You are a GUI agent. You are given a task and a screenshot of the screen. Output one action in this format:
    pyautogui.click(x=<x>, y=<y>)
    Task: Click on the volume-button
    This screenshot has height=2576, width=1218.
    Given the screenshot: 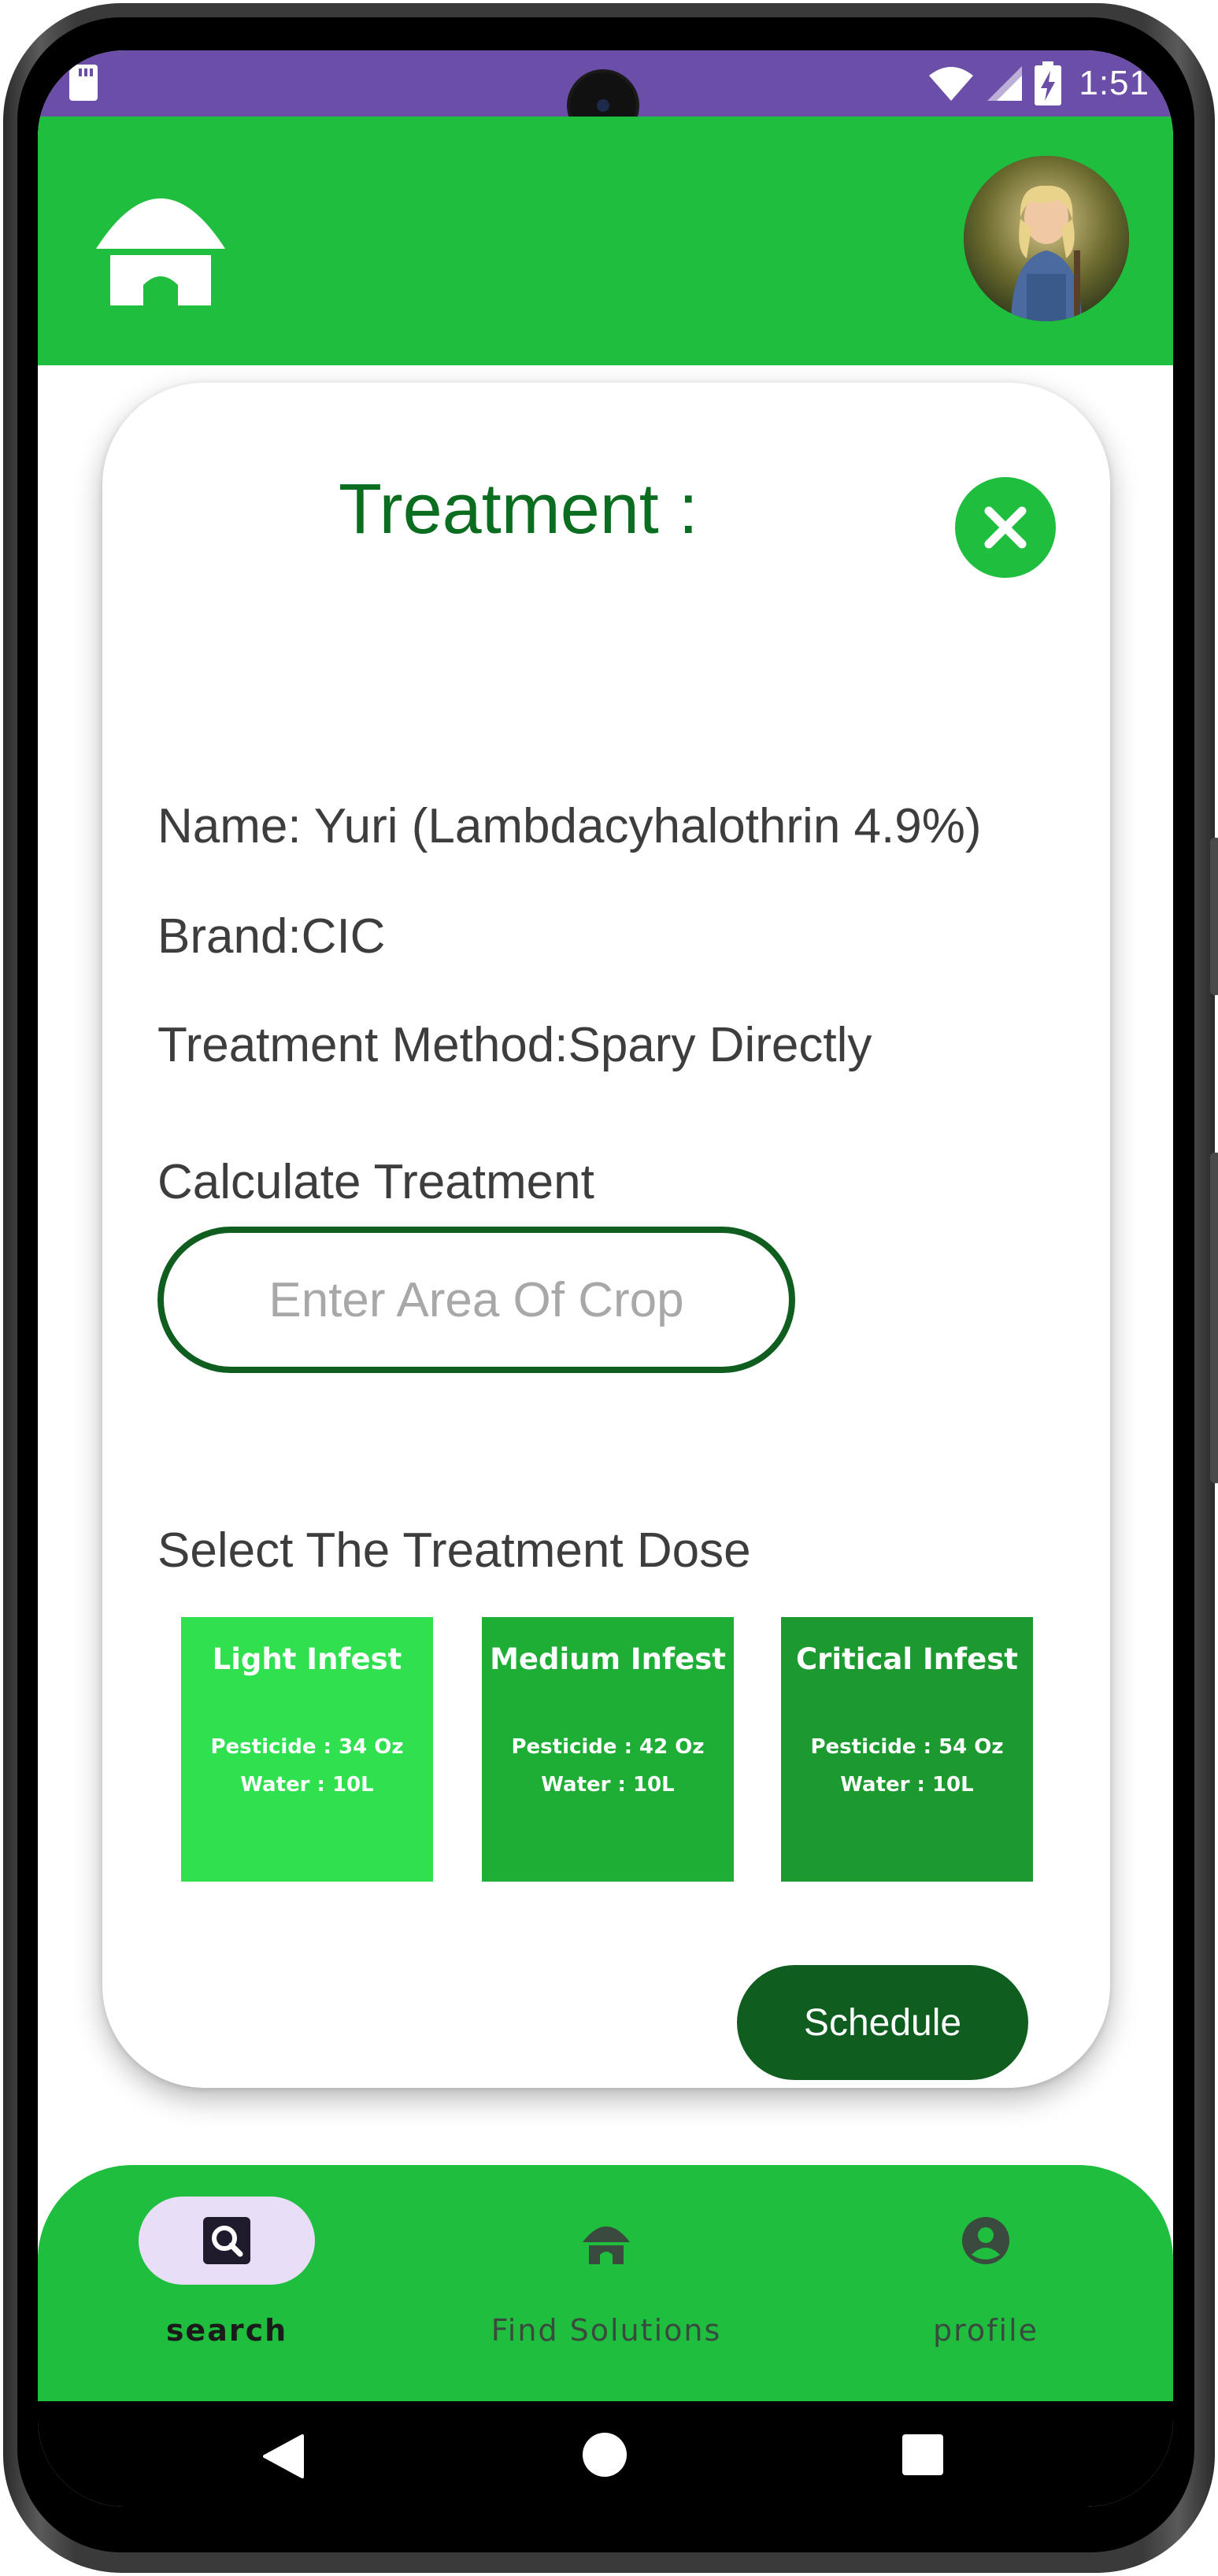 What is the action you would take?
    pyautogui.click(x=1214, y=1318)
    